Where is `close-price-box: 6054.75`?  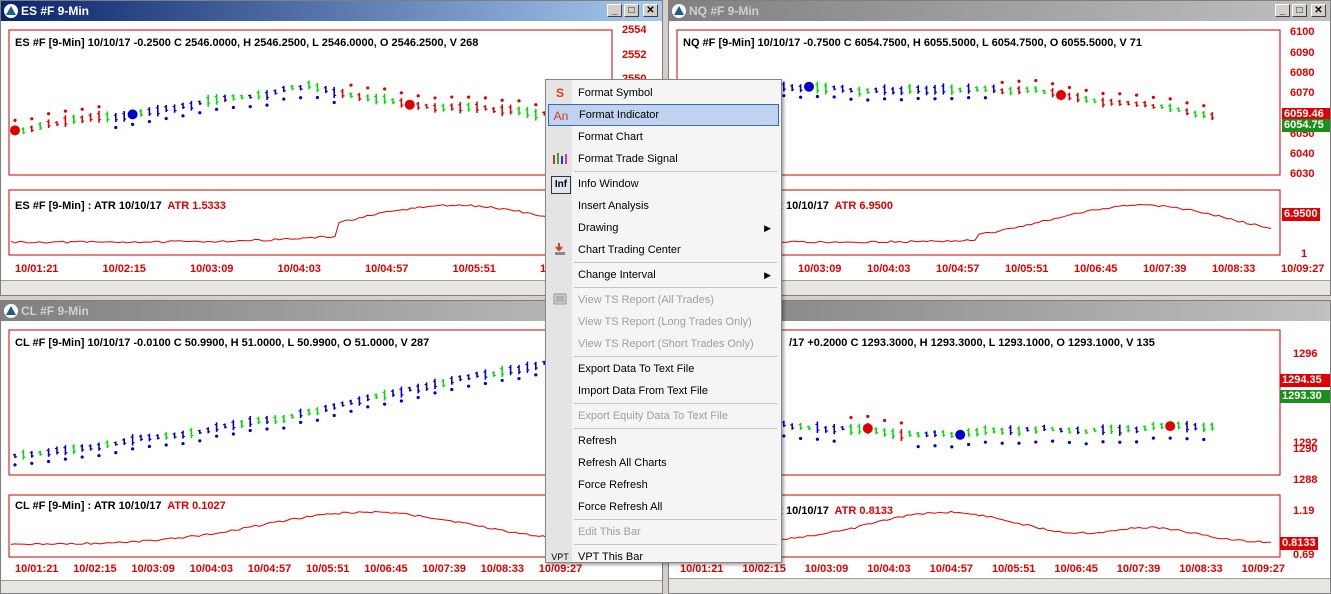 close-price-box: 6054.75 is located at coordinates (1306, 125).